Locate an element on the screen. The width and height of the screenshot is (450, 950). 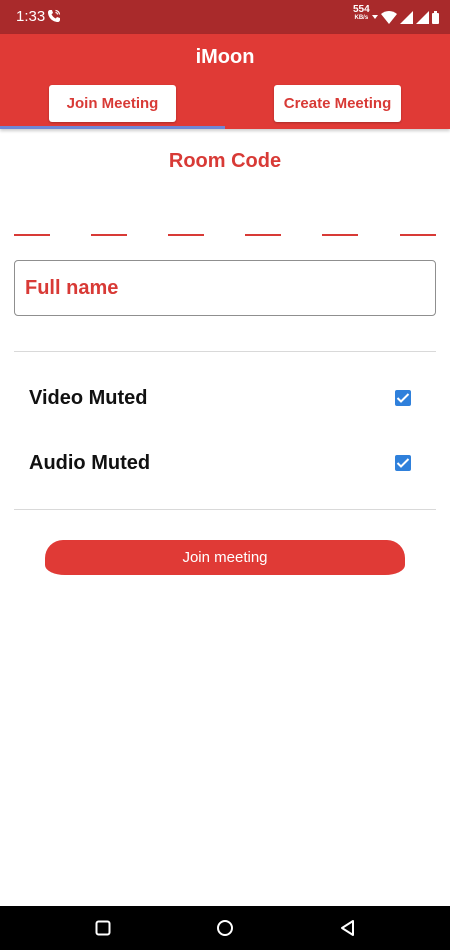
tab-indicator is located at coordinates (112, 127).